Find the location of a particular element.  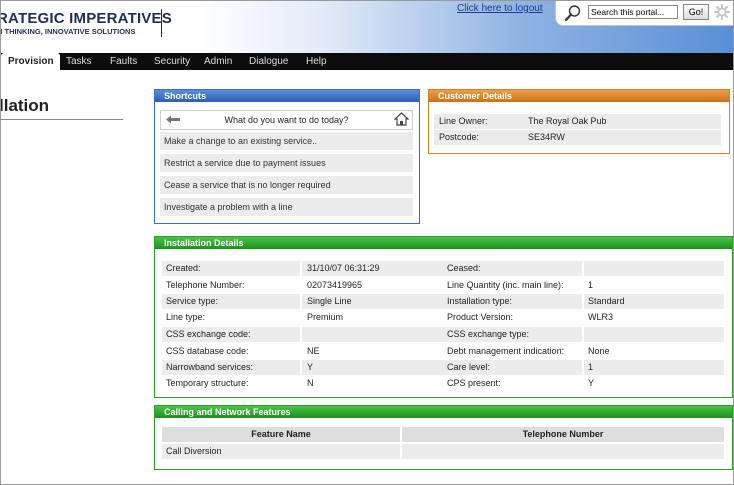

postcode-label: Postcode: is located at coordinates (459, 137).